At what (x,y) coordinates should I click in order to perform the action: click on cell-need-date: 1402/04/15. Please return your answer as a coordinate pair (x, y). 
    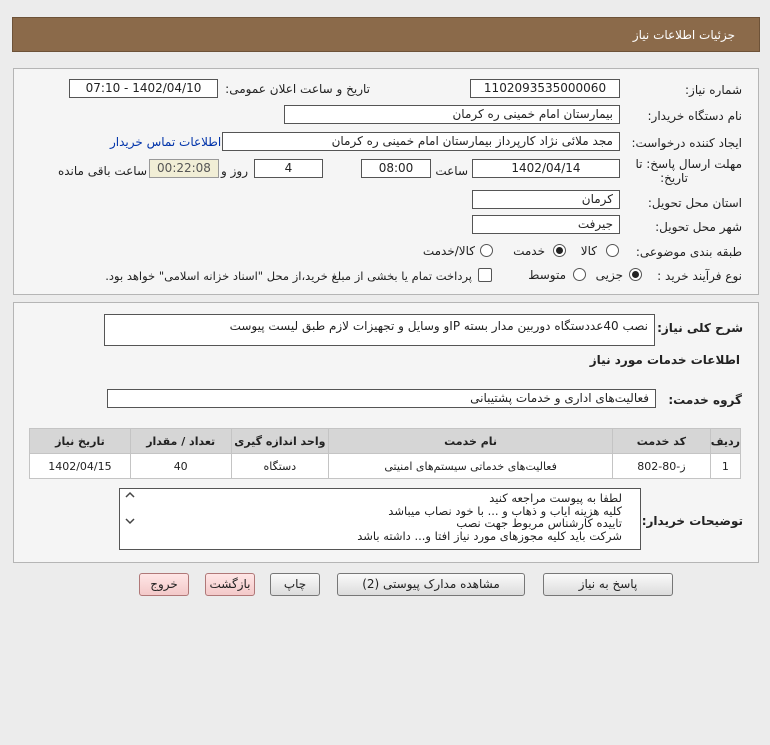
    Looking at the image, I should click on (80, 466).